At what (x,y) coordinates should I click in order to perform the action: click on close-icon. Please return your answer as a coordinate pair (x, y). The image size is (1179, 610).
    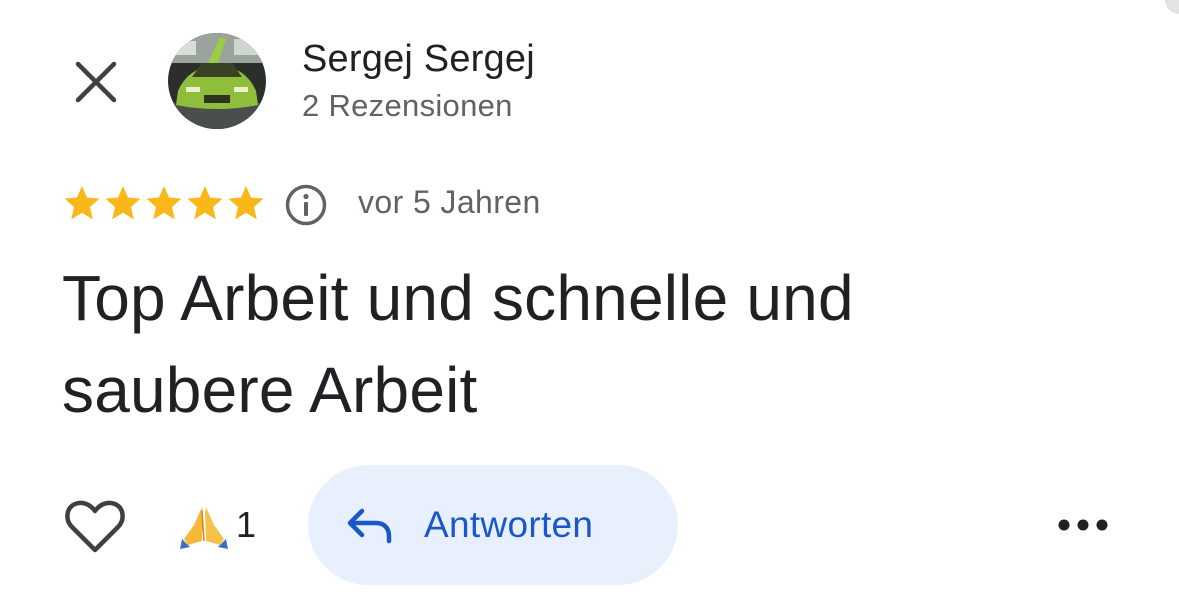
    Looking at the image, I should click on (96, 82).